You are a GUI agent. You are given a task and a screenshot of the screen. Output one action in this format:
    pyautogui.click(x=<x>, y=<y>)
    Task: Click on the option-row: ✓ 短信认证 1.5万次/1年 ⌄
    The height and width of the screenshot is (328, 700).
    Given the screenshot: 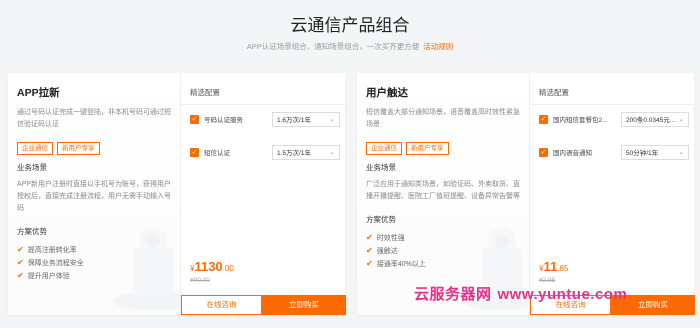 What is the action you would take?
    pyautogui.click(x=265, y=152)
    